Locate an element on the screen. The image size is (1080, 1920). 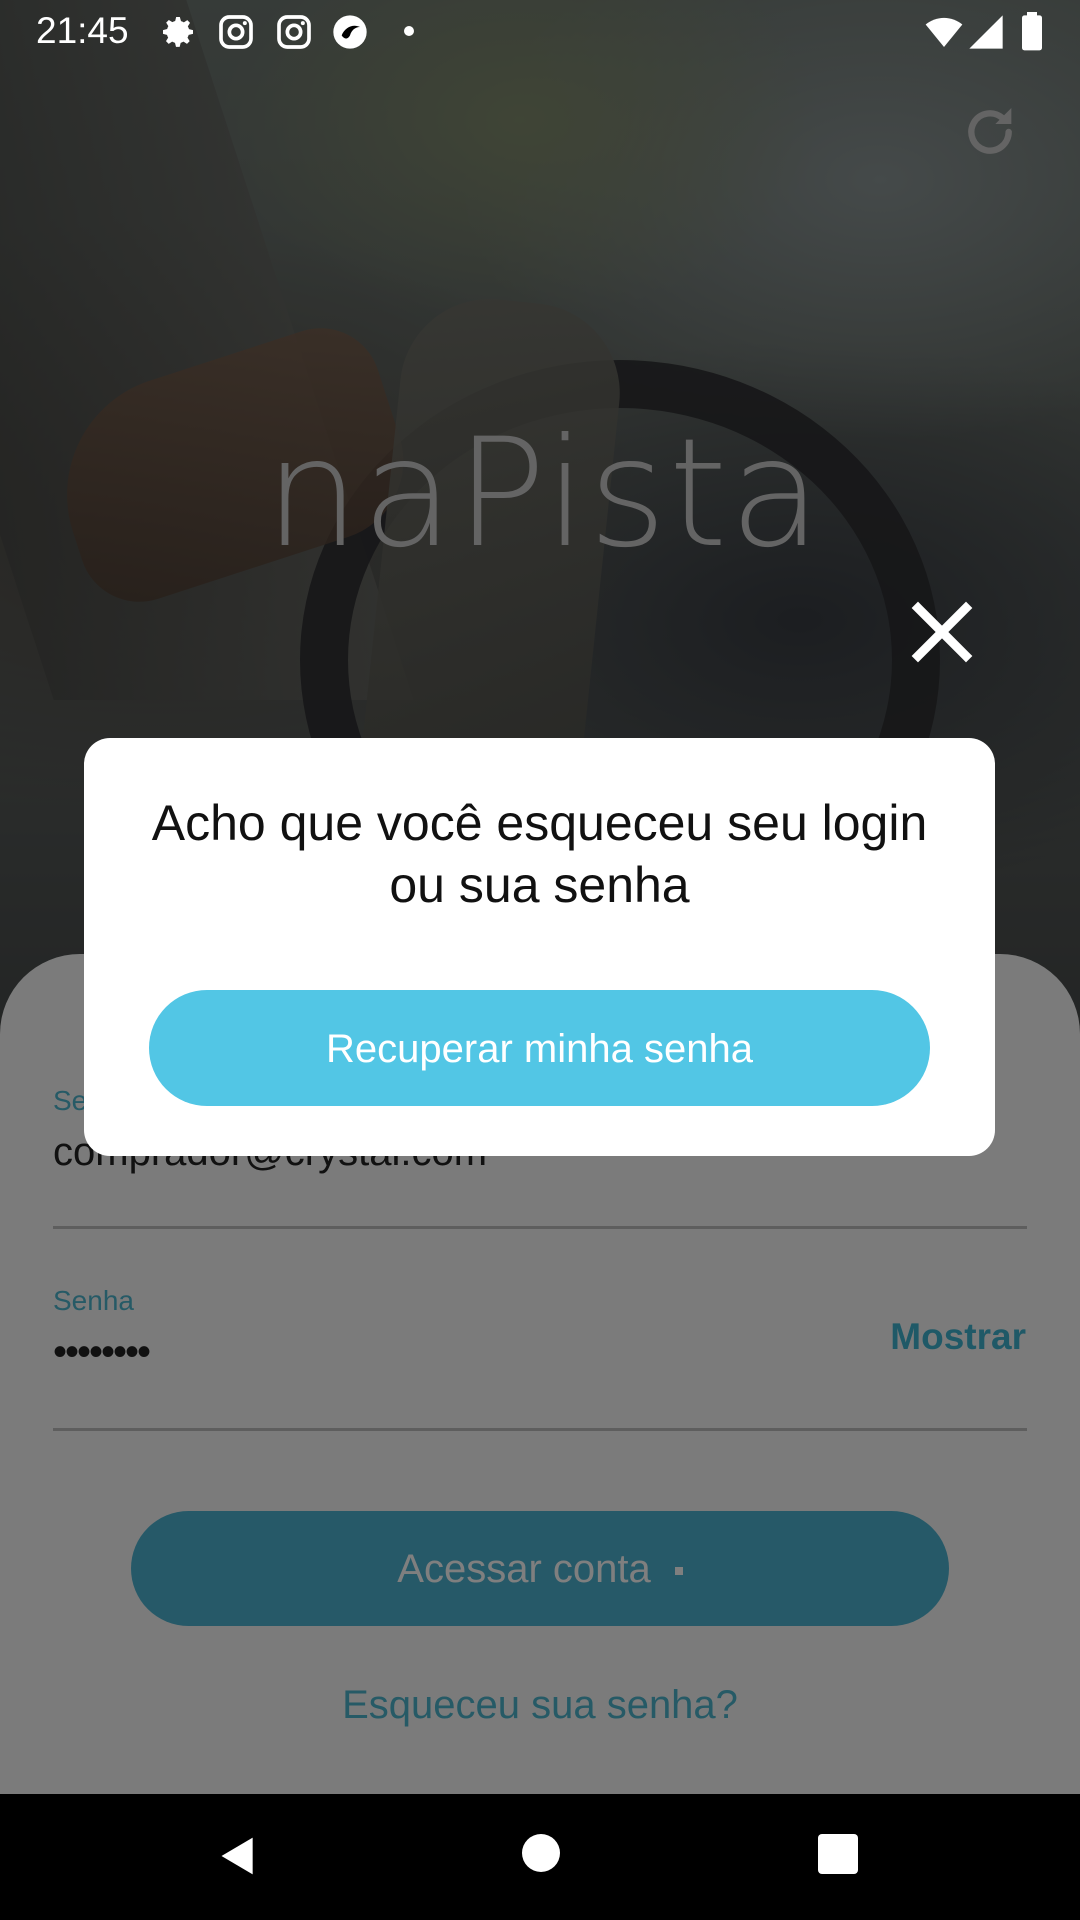
battery-icon is located at coordinates (1032, 31).